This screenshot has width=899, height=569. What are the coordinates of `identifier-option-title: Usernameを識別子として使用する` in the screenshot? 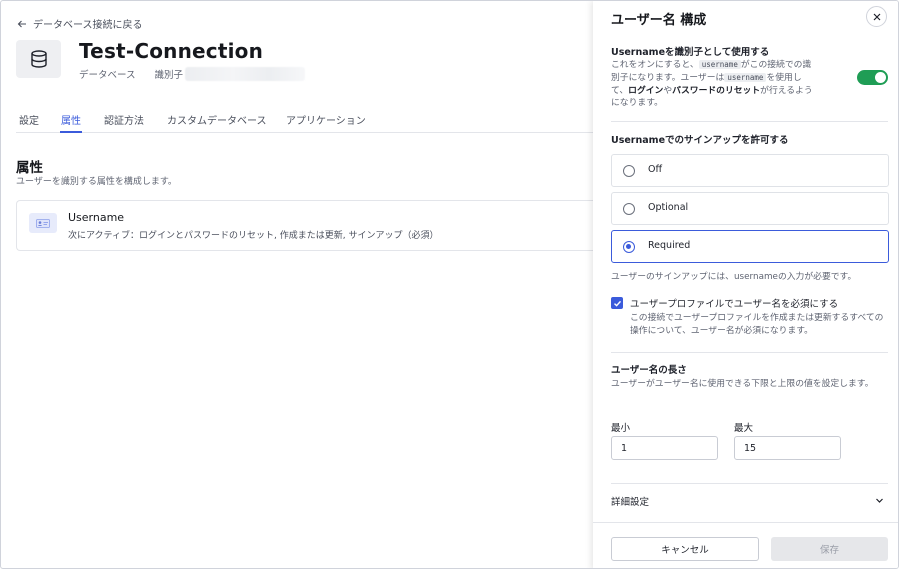 It's located at (690, 52).